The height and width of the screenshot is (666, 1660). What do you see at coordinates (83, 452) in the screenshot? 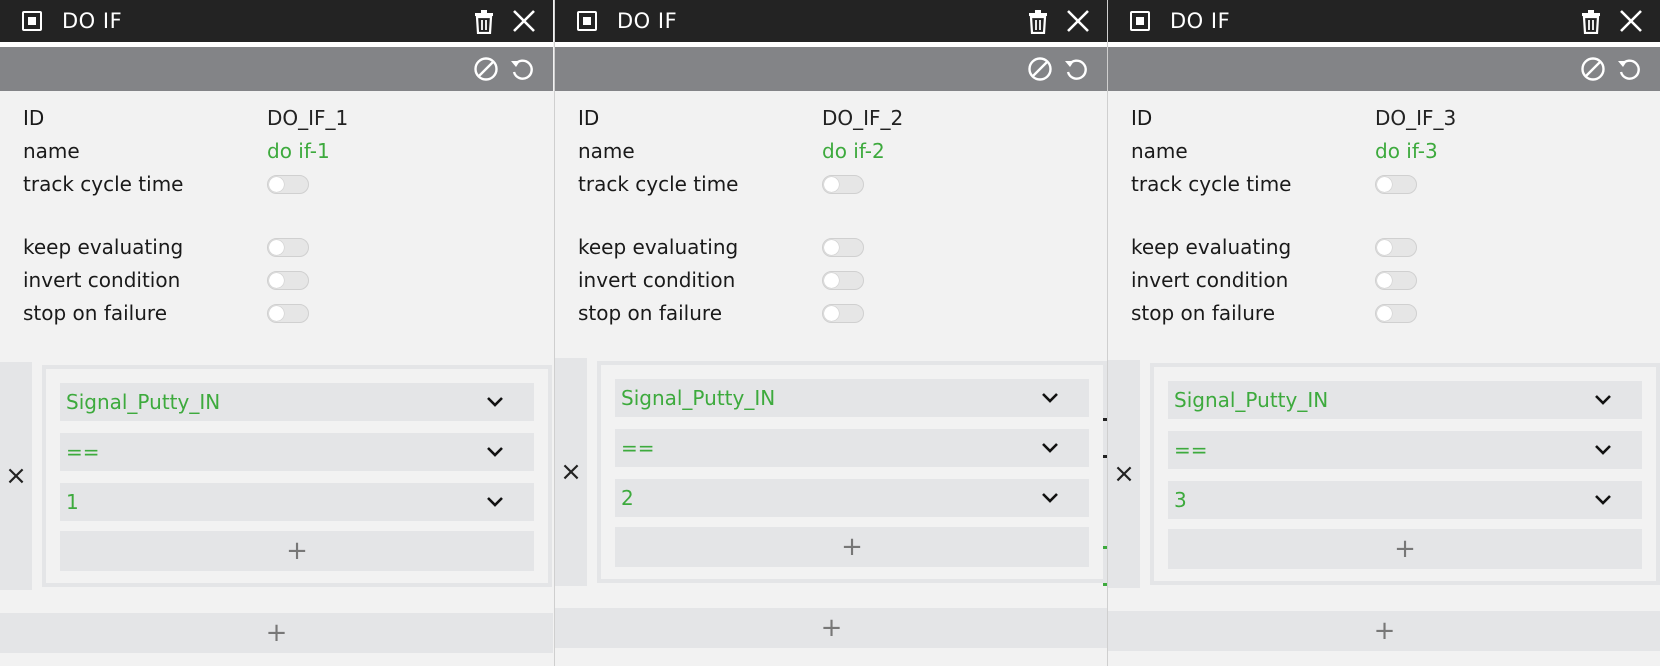
I see `operator-select-value: ==` at bounding box center [83, 452].